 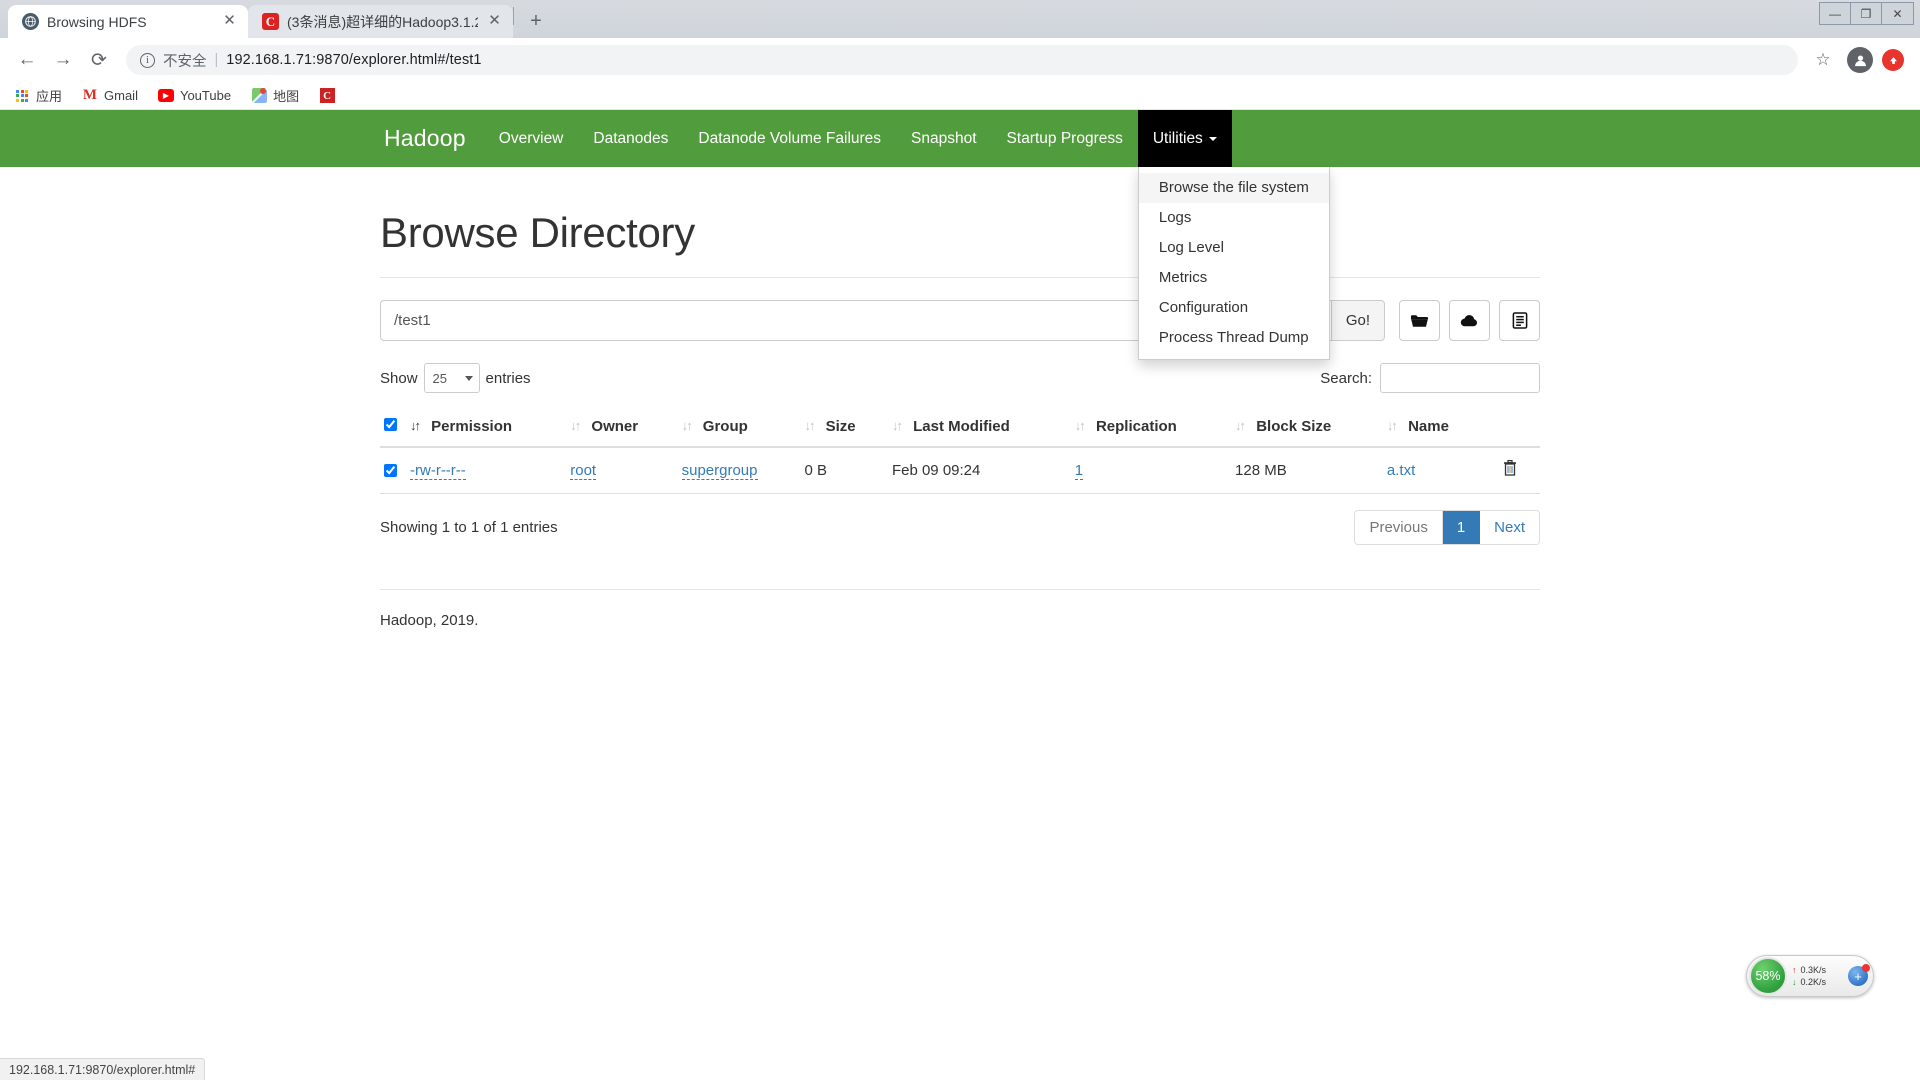 I want to click on menu-item-configuration: Configuration, so click(x=1234, y=308).